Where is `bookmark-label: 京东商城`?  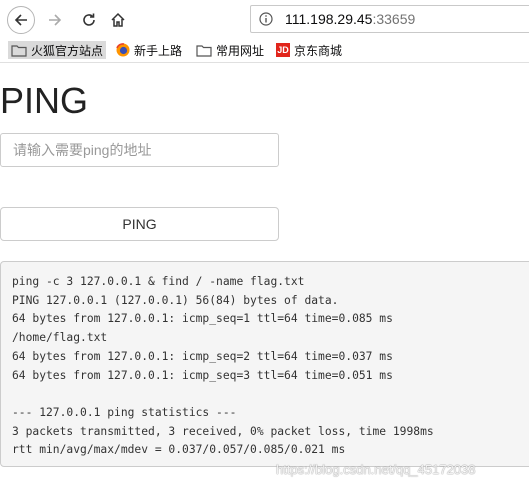
bookmark-label: 京东商城 is located at coordinates (318, 50).